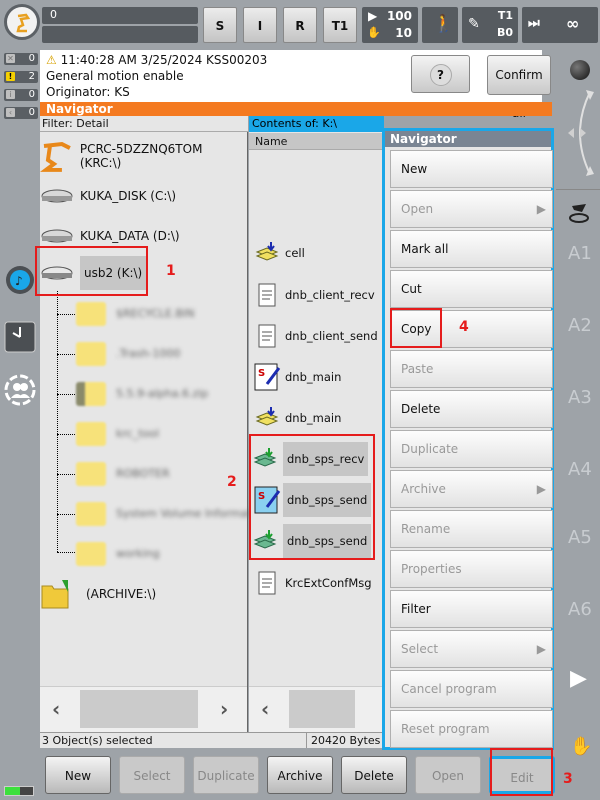  Describe the element at coordinates (164, 60) in the screenshot. I see `message-timestamp: 11:40:28 AM 3/25/2024 KSS00203` at that location.